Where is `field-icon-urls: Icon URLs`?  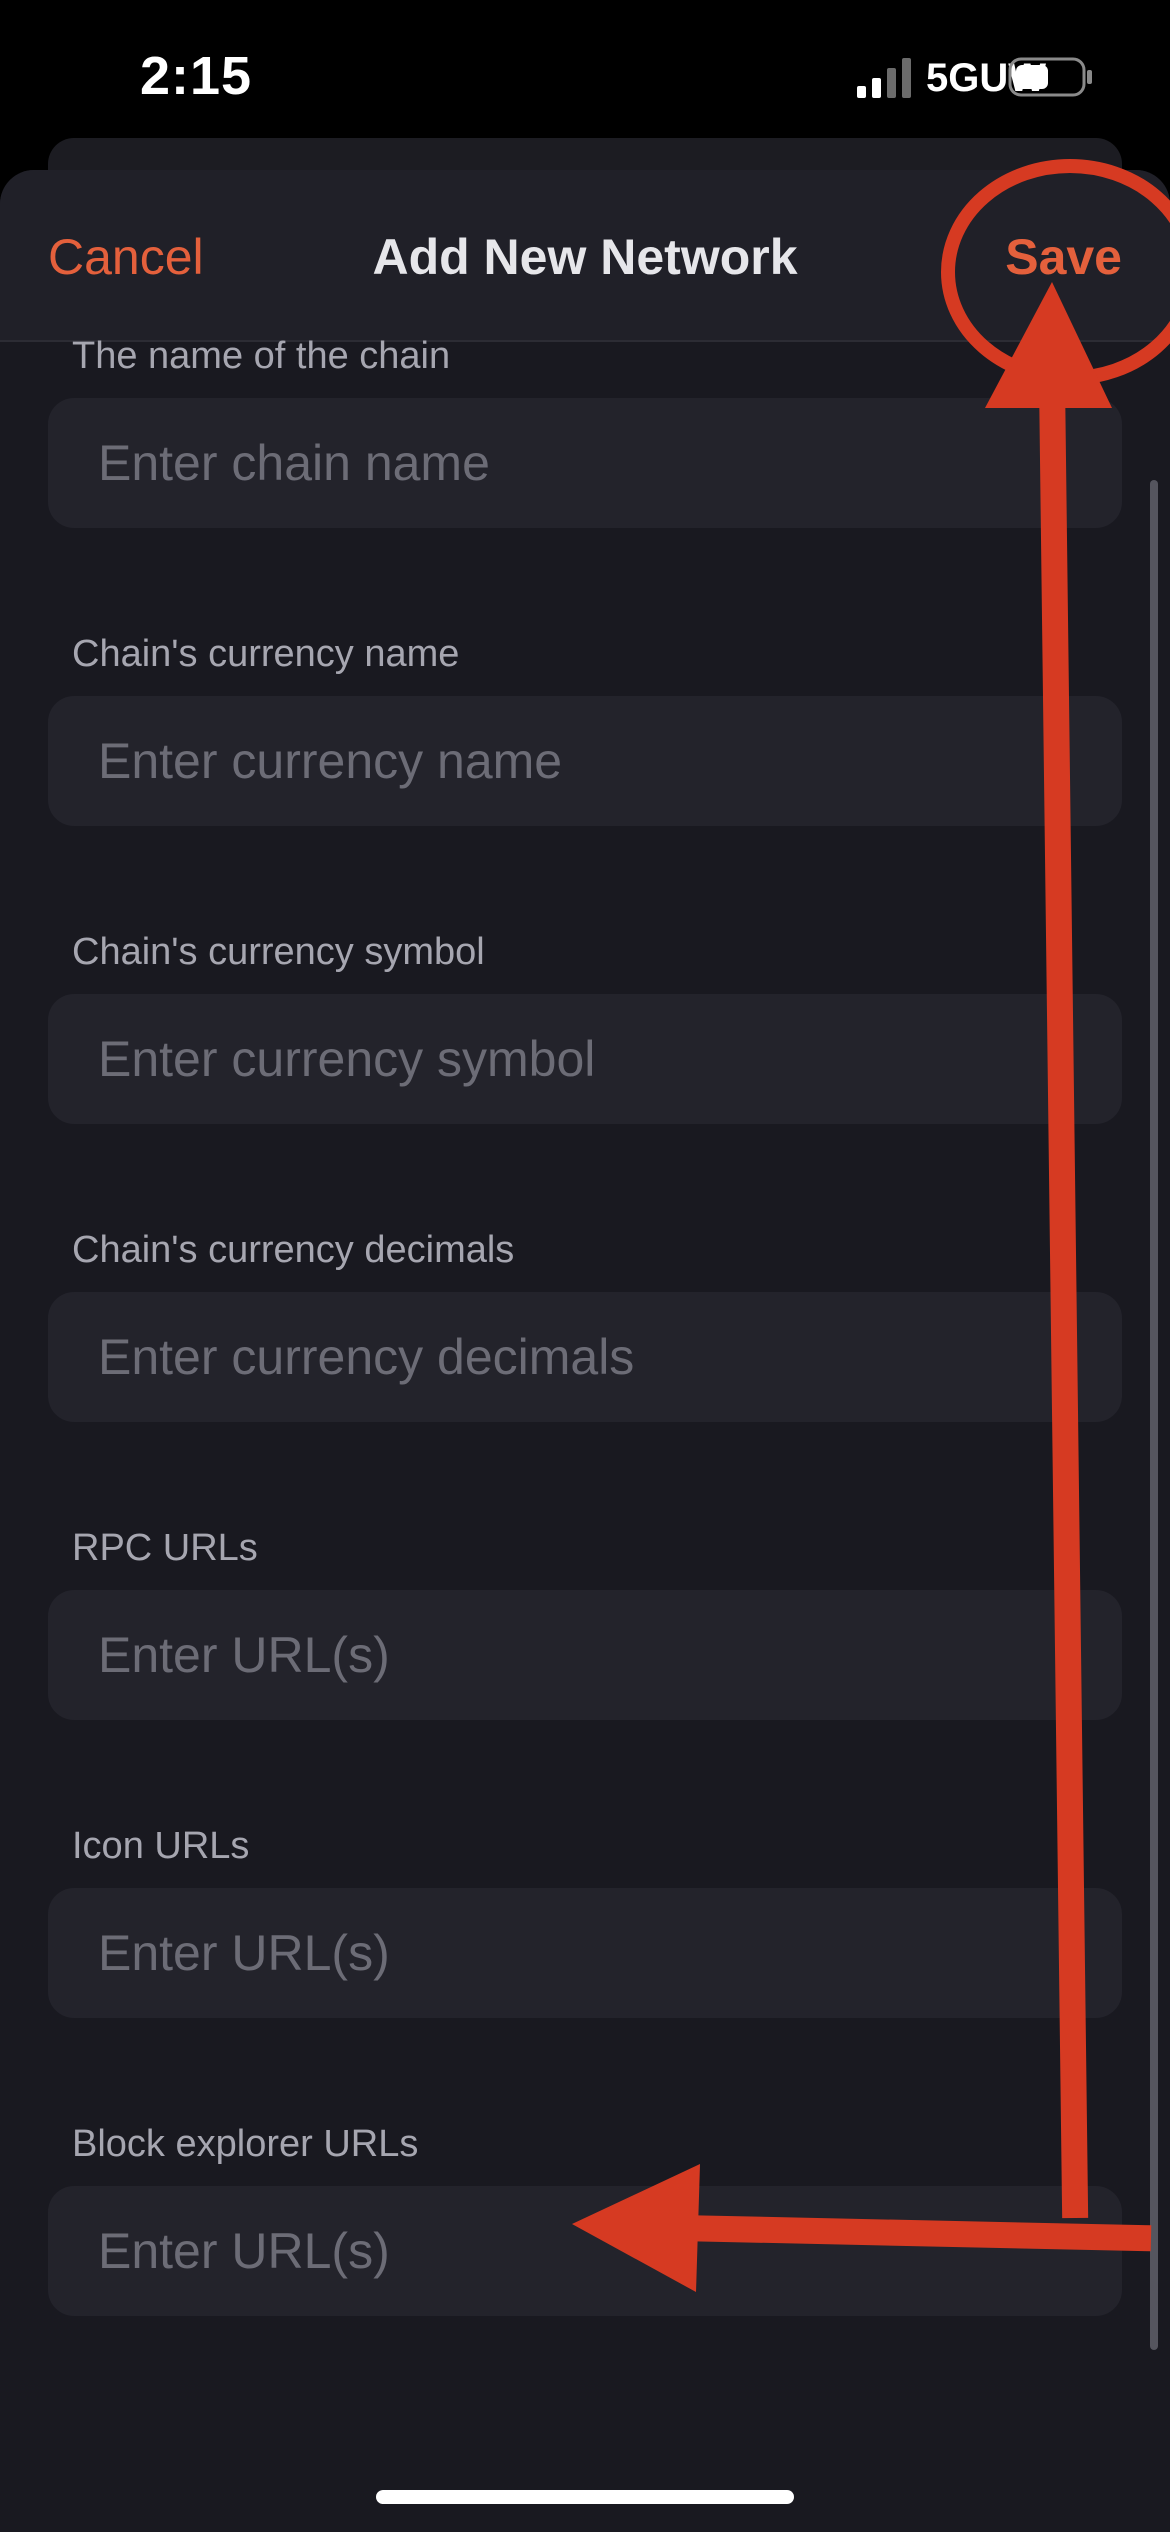
field-icon-urls: Icon URLs is located at coordinates (585, 1973).